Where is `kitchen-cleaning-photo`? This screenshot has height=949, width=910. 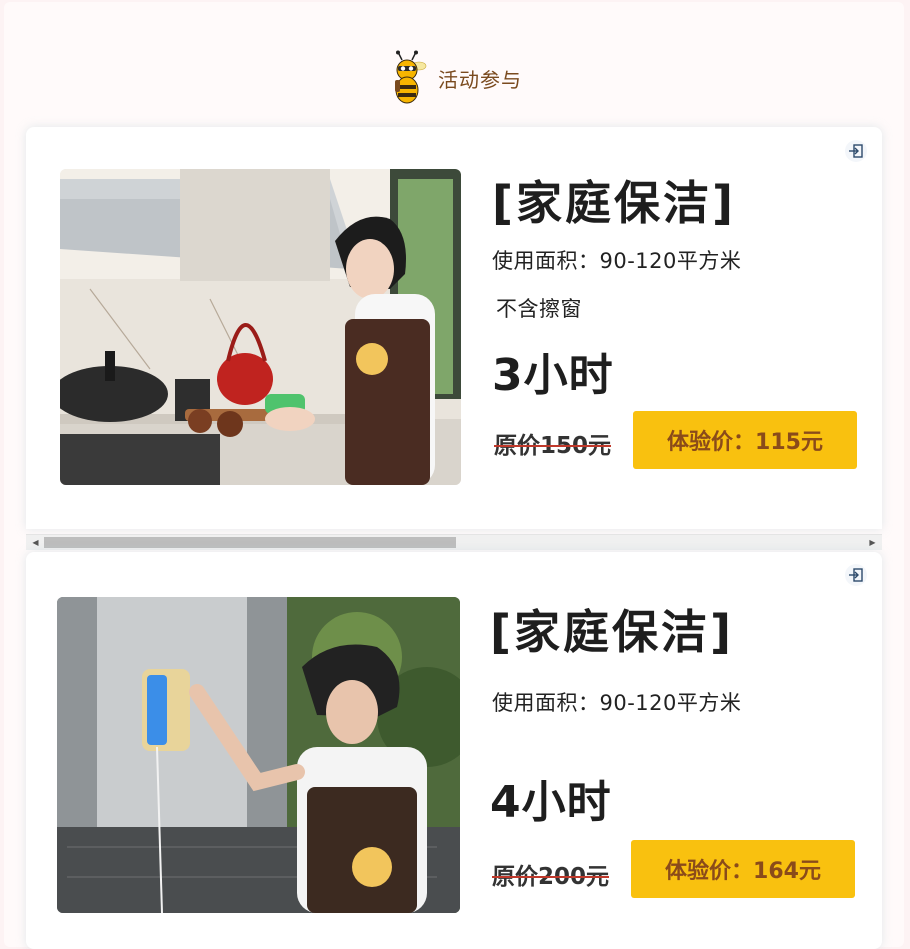 kitchen-cleaning-photo is located at coordinates (260, 327).